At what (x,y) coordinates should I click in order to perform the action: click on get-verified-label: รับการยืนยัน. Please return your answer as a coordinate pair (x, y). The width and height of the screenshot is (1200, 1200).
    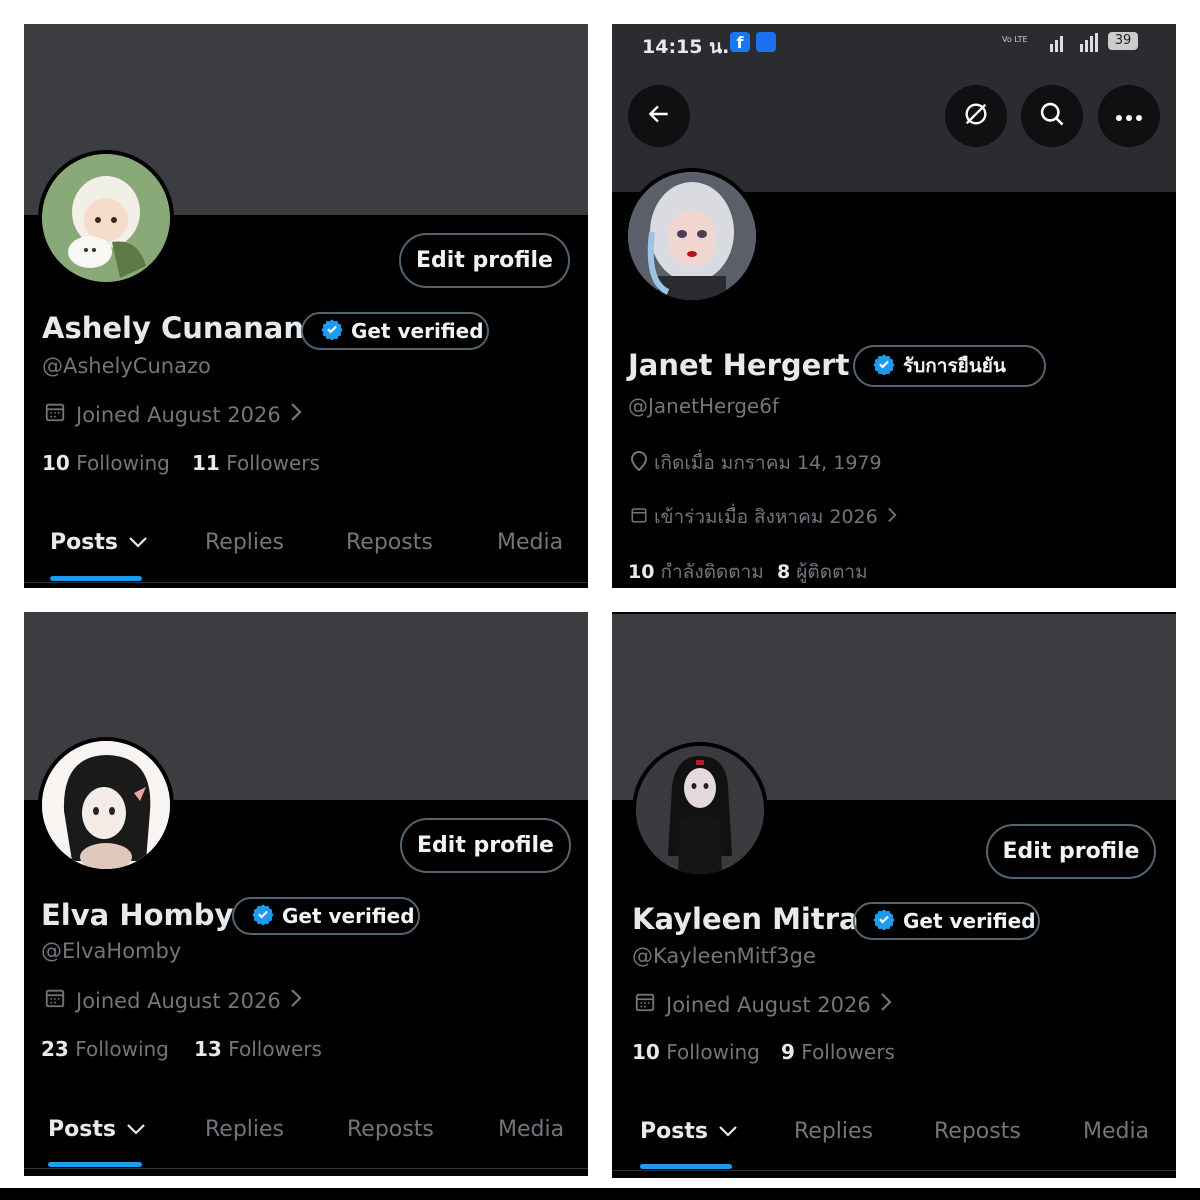
    Looking at the image, I should click on (954, 366).